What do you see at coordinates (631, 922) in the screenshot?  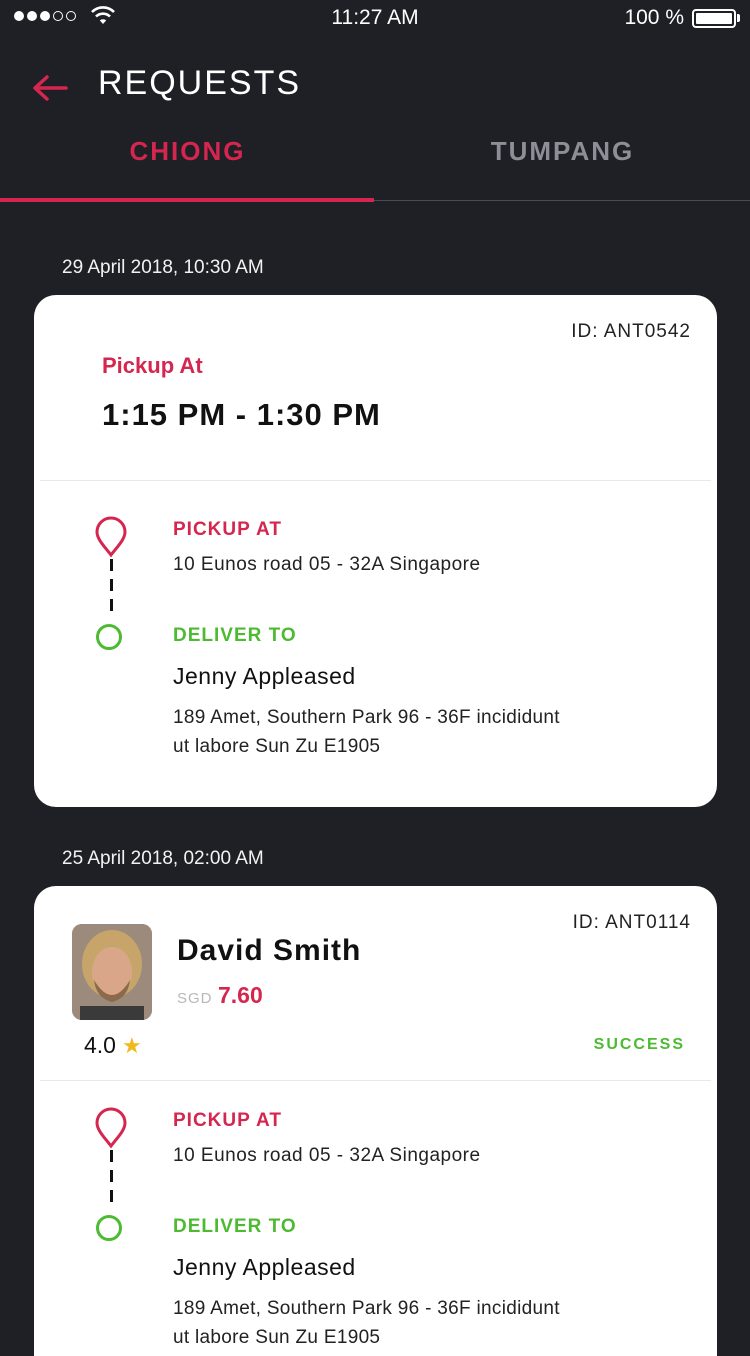 I see `order-id: ID: ANT0114` at bounding box center [631, 922].